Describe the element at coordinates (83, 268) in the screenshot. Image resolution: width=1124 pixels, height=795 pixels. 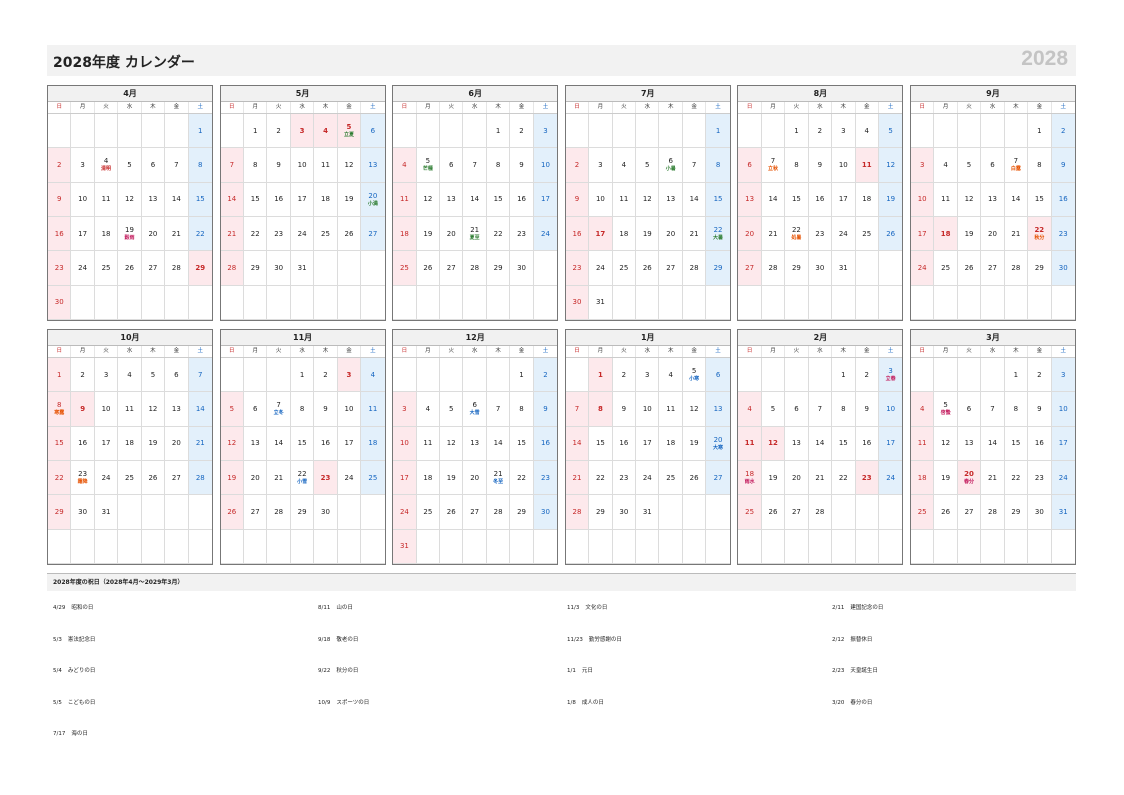
I see `day-cell: 24` at that location.